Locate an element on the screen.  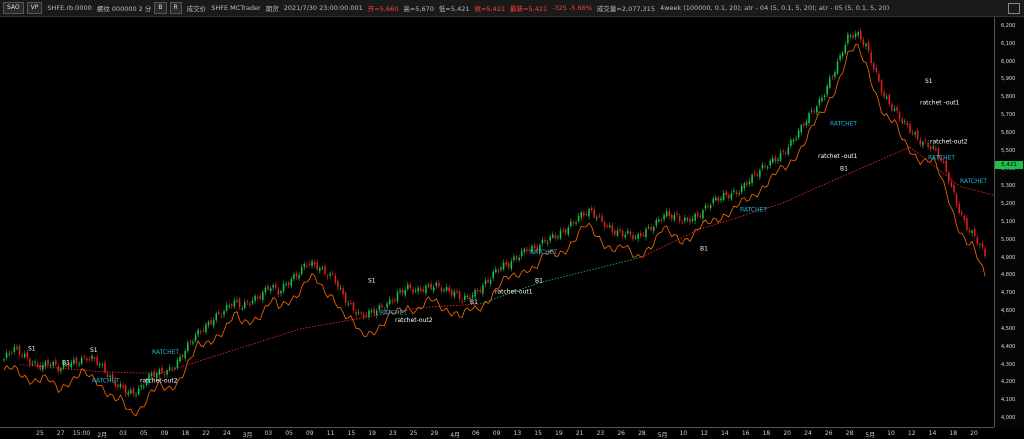
toolbar-button-vp: VP is located at coordinates (34, 8).